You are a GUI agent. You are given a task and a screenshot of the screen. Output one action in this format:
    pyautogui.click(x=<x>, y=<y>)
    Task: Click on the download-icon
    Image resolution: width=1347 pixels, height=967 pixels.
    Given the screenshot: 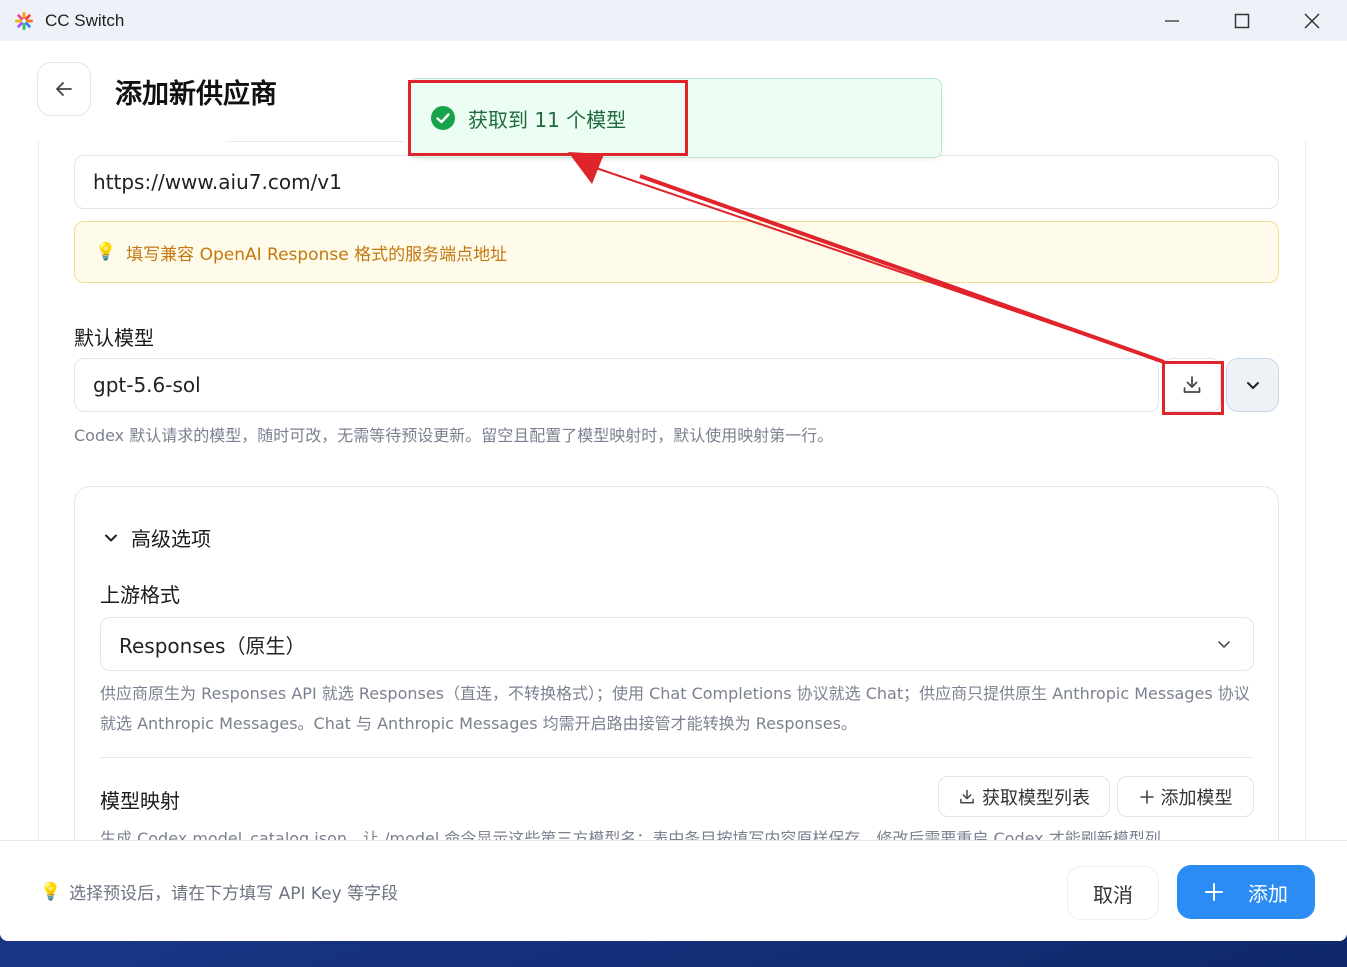 What is the action you would take?
    pyautogui.click(x=967, y=796)
    